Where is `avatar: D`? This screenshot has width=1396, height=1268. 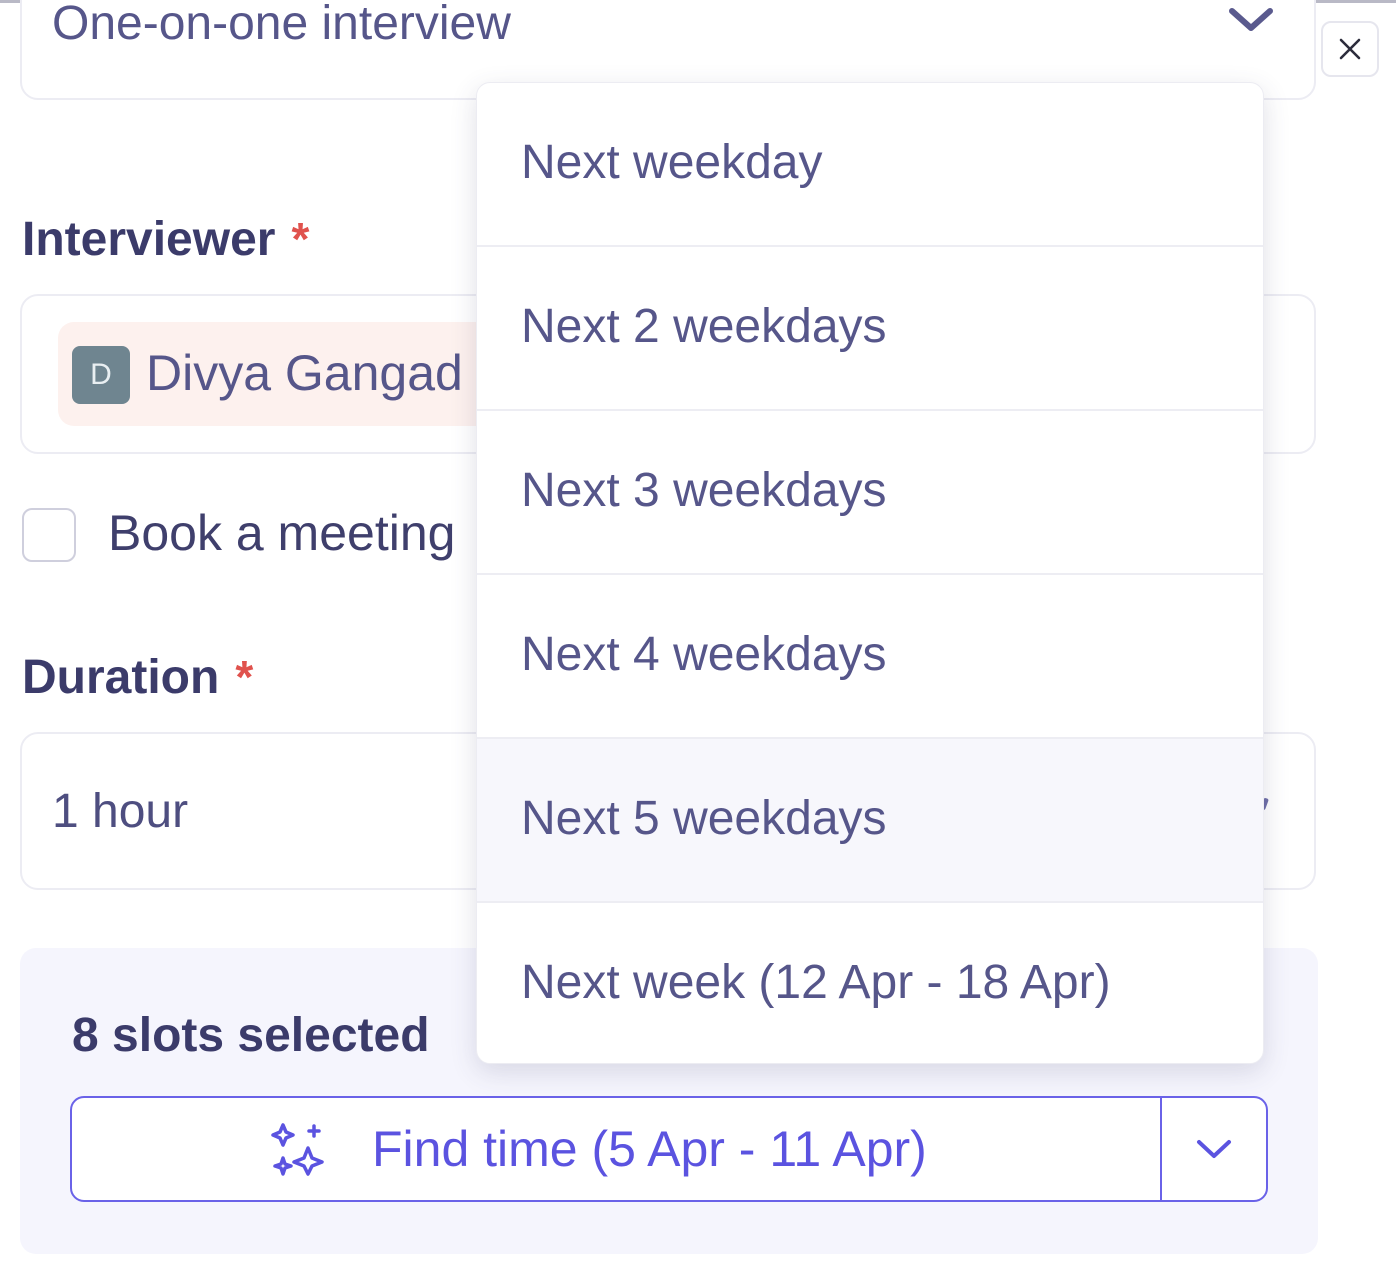
avatar: D is located at coordinates (101, 375).